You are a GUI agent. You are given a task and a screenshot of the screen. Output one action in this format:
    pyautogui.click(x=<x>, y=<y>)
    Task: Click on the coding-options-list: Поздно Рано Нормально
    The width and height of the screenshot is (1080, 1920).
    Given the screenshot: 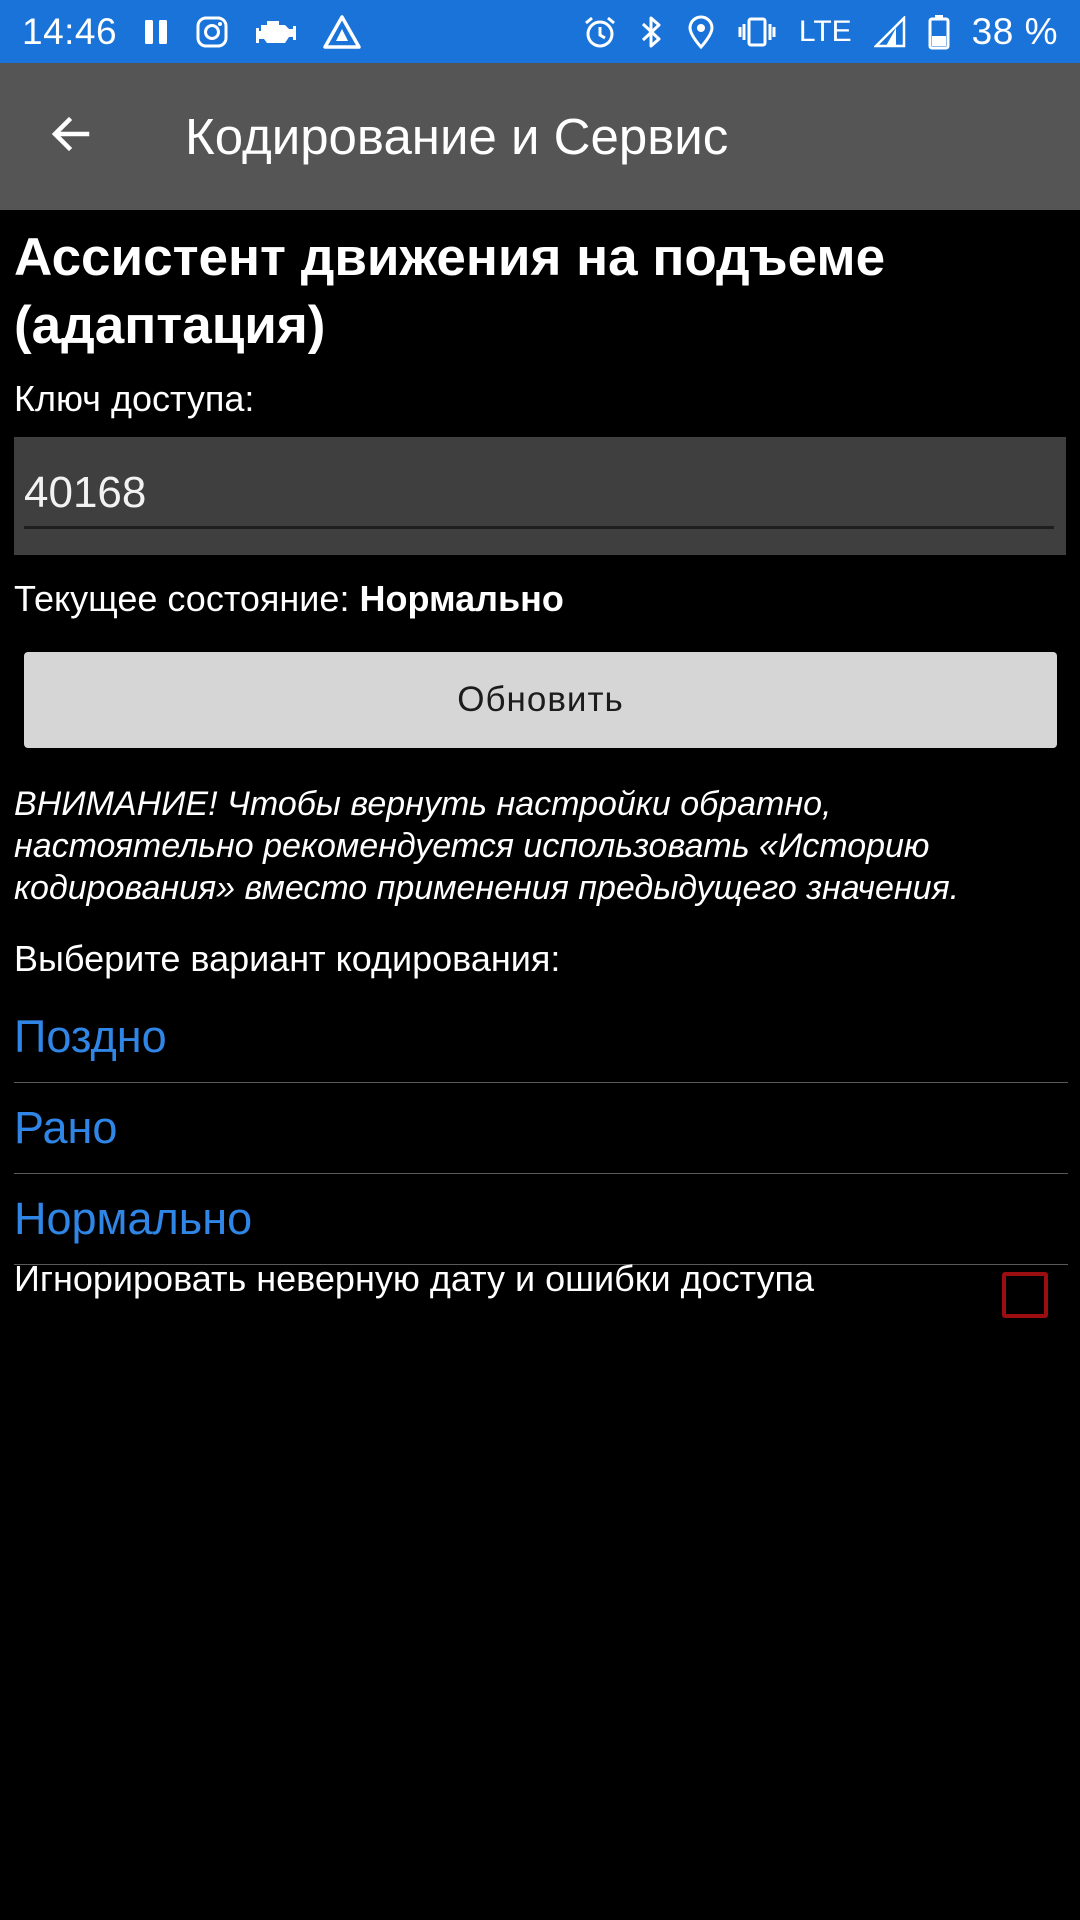 What is the action you would take?
    pyautogui.click(x=541, y=1128)
    